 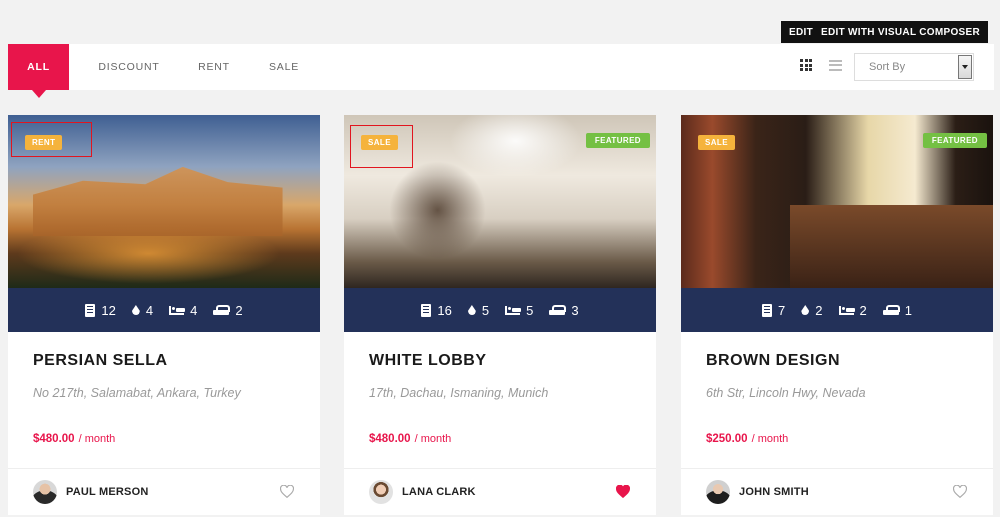 What do you see at coordinates (500, 361) in the screenshot?
I see `property-title: WHITE LOBBY` at bounding box center [500, 361].